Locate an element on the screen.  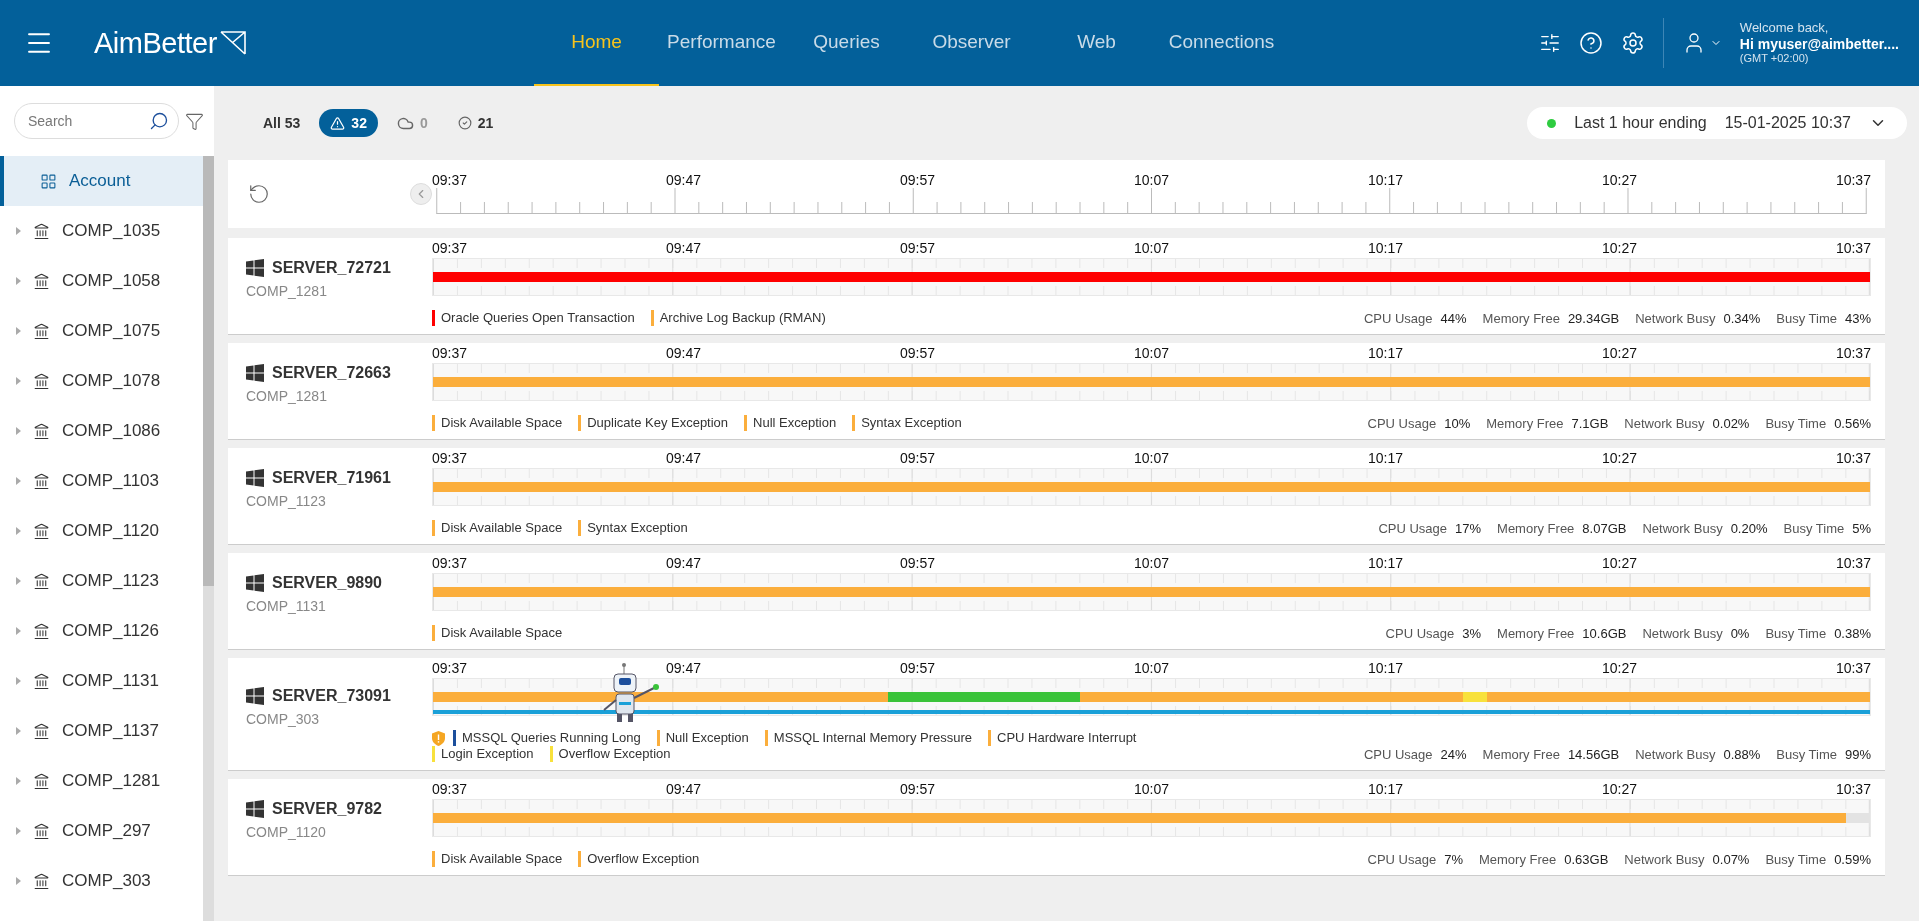
stat-value: 0.20% is located at coordinates (1749, 528).